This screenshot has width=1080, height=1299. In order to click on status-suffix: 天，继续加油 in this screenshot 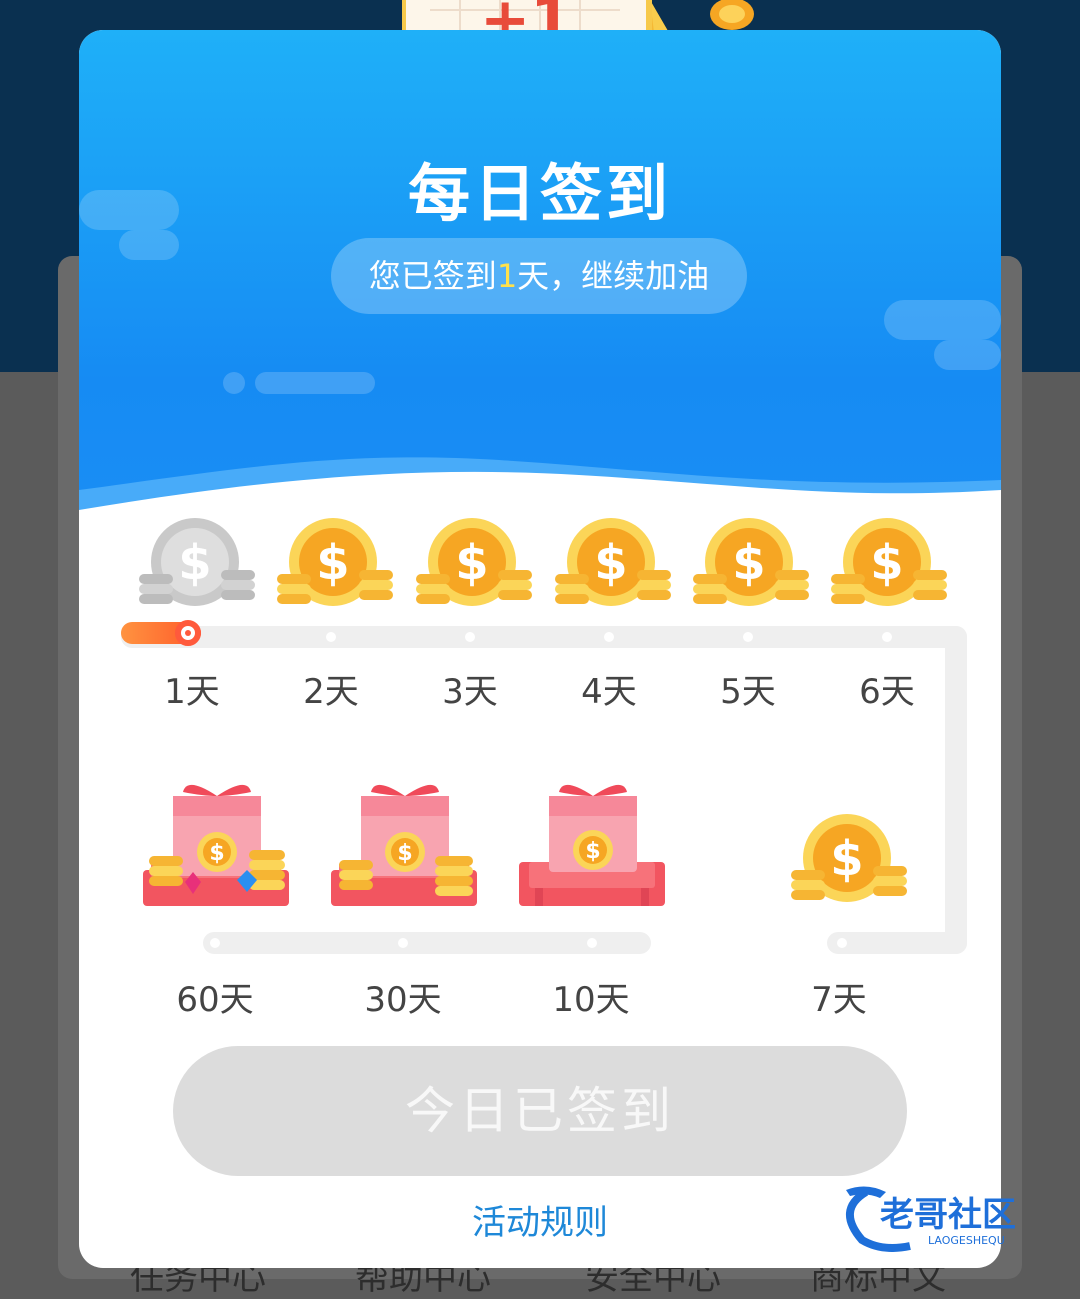, I will do `click(613, 276)`.